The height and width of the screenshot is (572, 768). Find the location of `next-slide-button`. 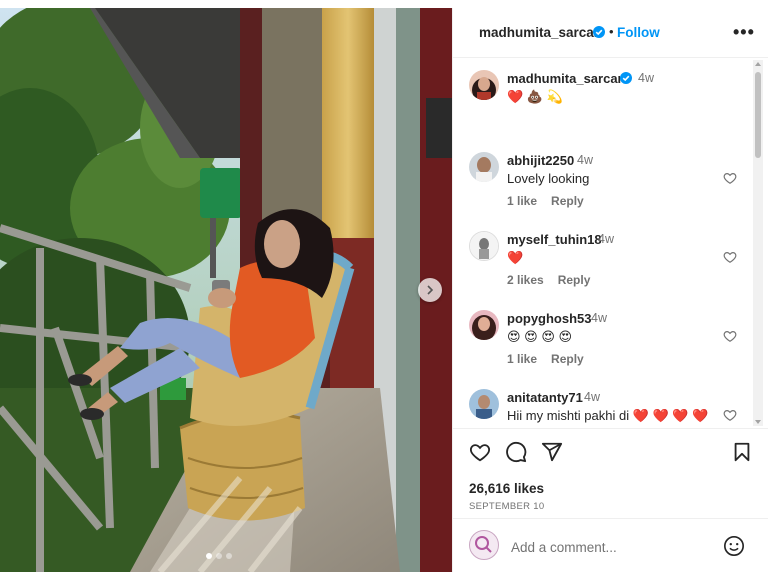

next-slide-button is located at coordinates (430, 290).